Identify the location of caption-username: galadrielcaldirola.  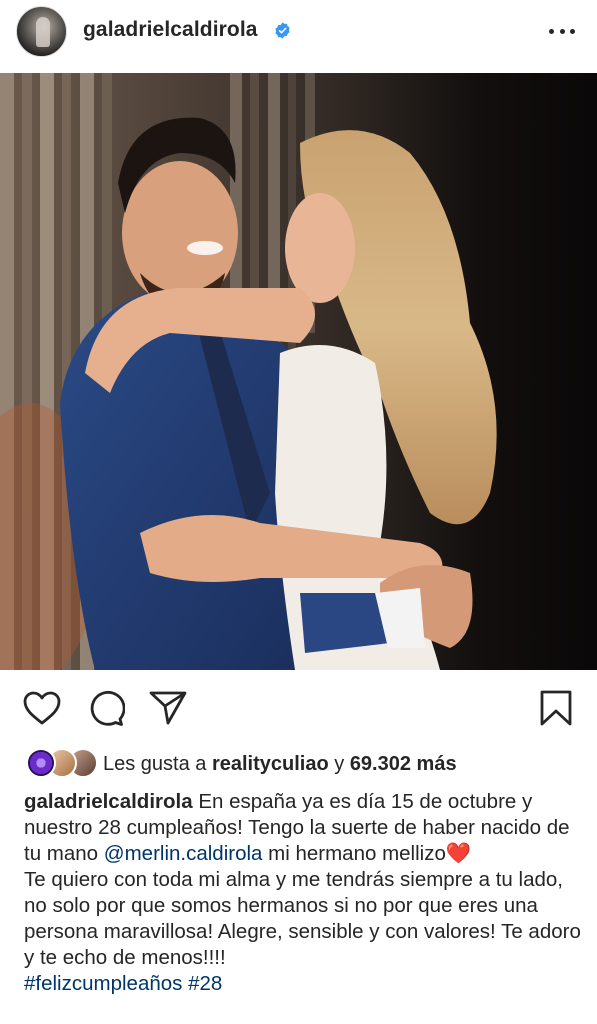
(108, 801).